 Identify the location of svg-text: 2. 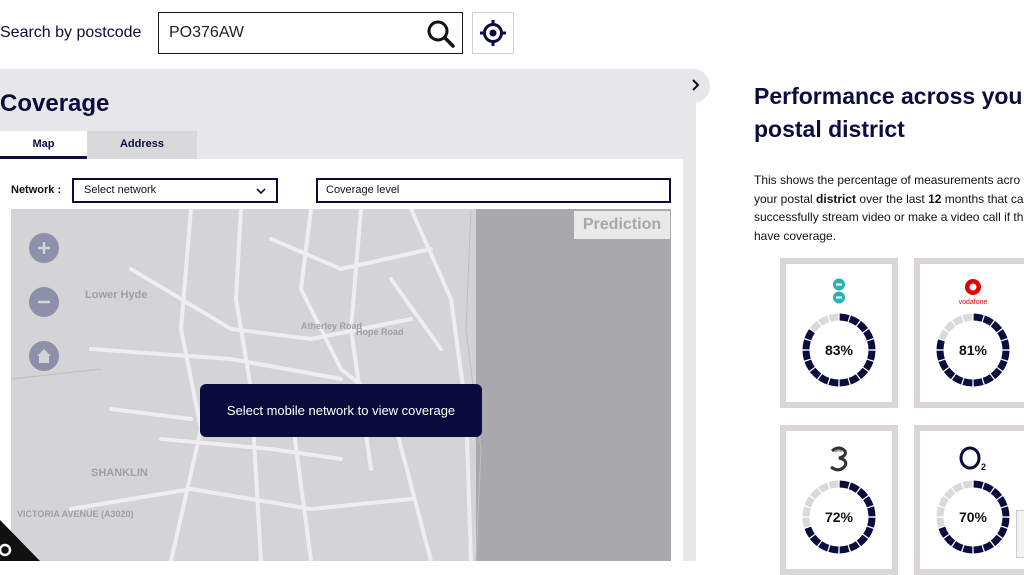
(983, 467).